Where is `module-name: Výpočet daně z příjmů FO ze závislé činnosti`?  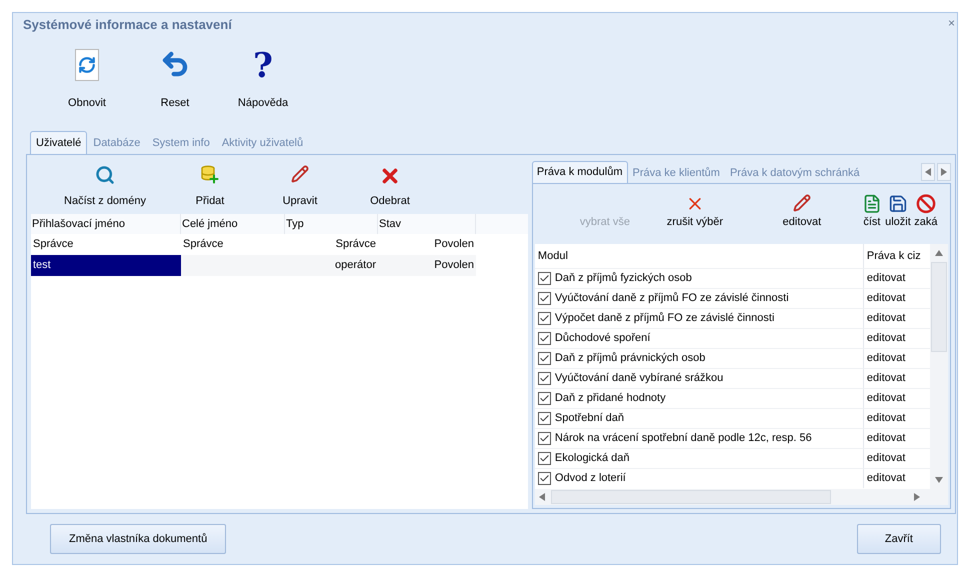 module-name: Výpočet daně z příjmů FO ze závislé činnosti is located at coordinates (664, 318).